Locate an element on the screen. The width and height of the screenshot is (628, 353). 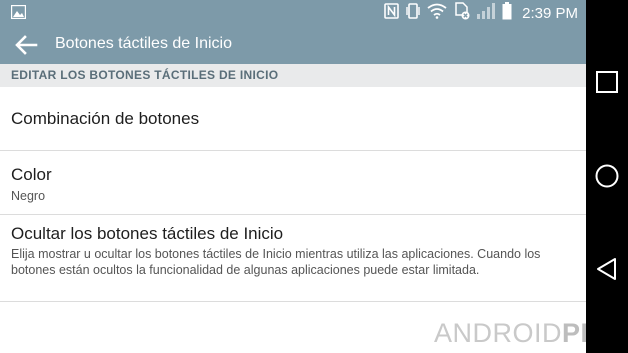
navigation-bar is located at coordinates (607, 176).